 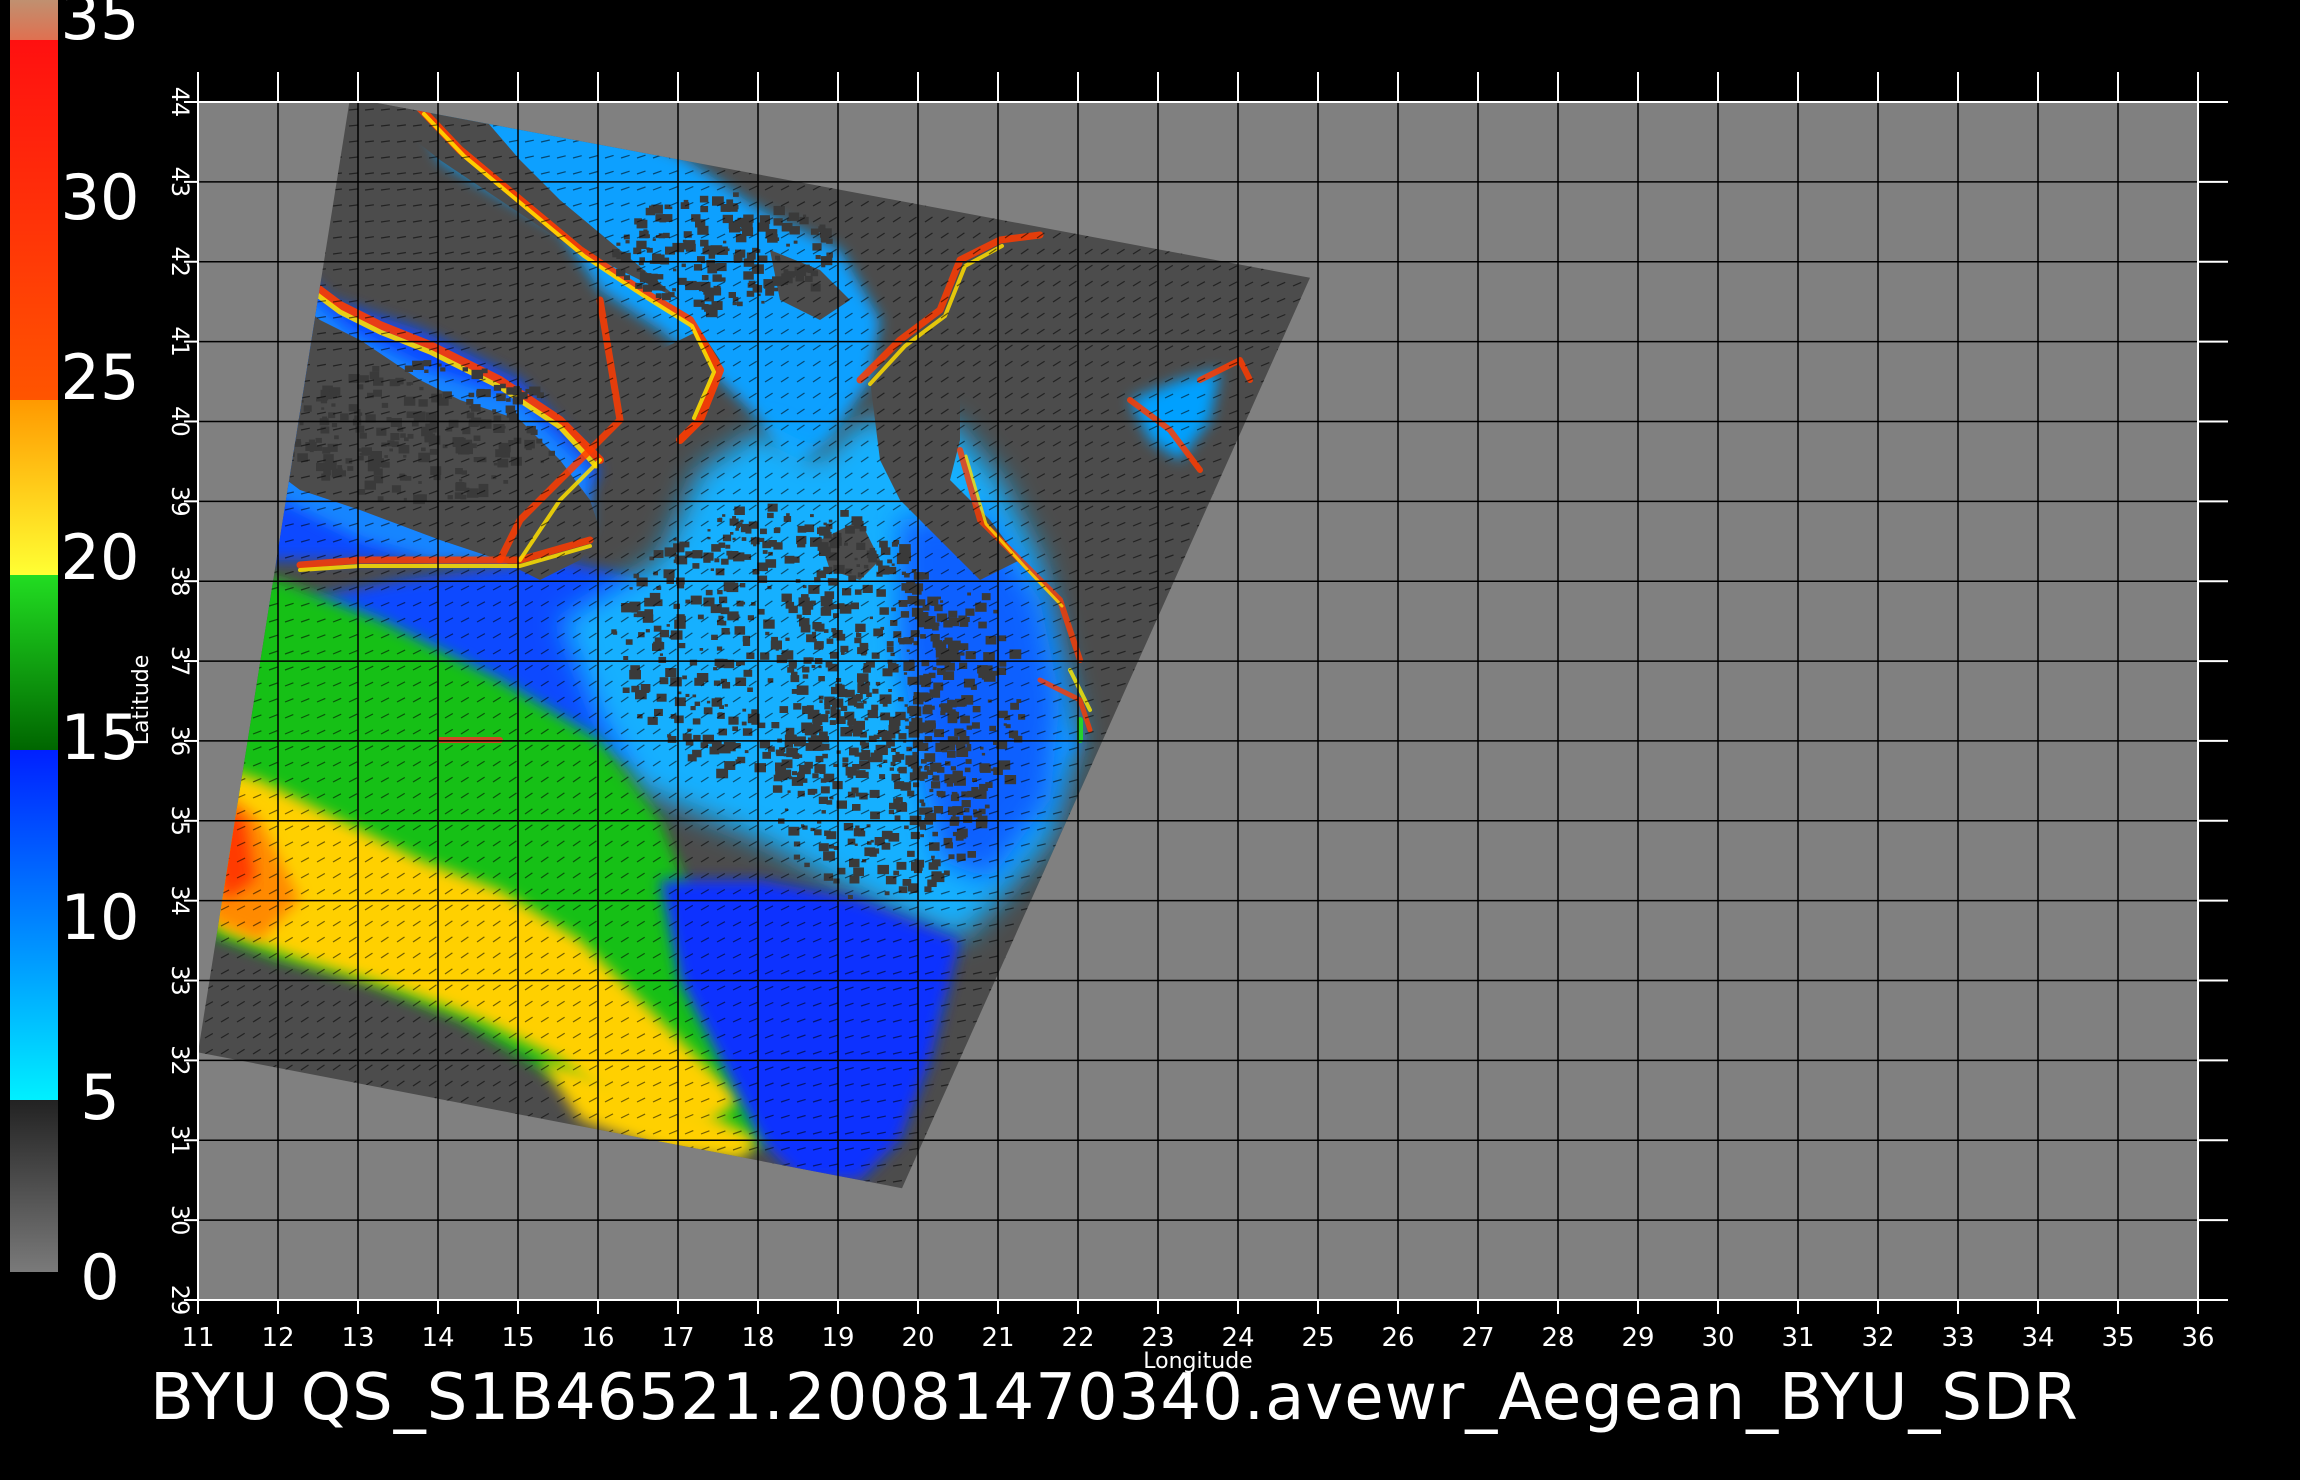 I want to click on colorbar-label: 15, so click(x=100, y=737).